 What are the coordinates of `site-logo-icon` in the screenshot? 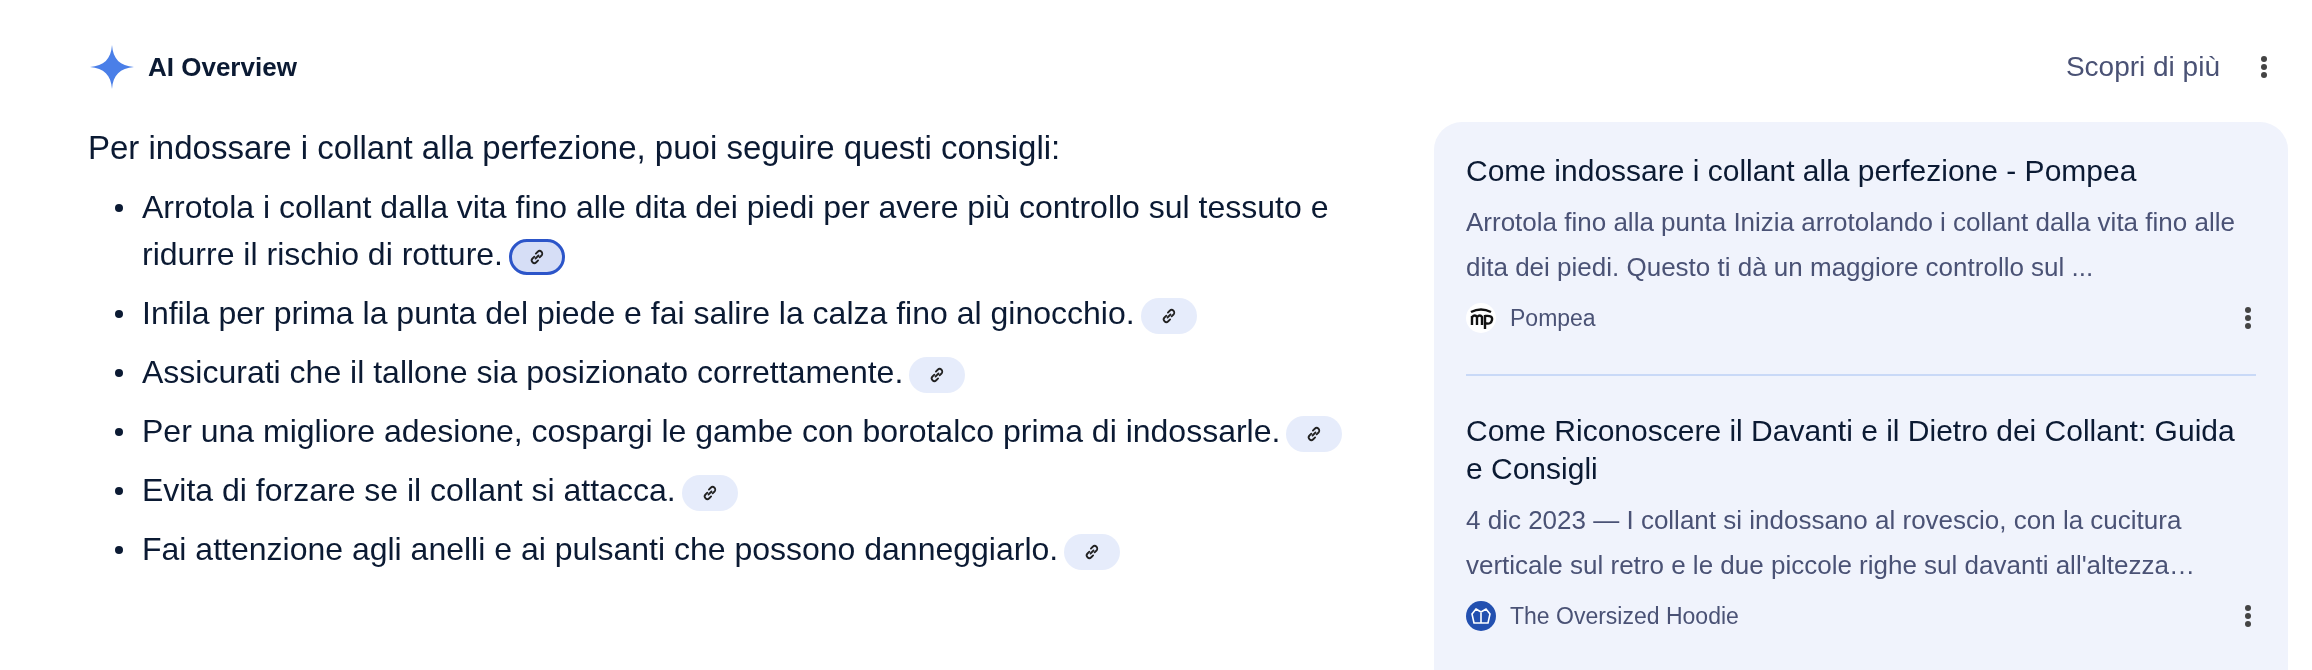 It's located at (1481, 318).